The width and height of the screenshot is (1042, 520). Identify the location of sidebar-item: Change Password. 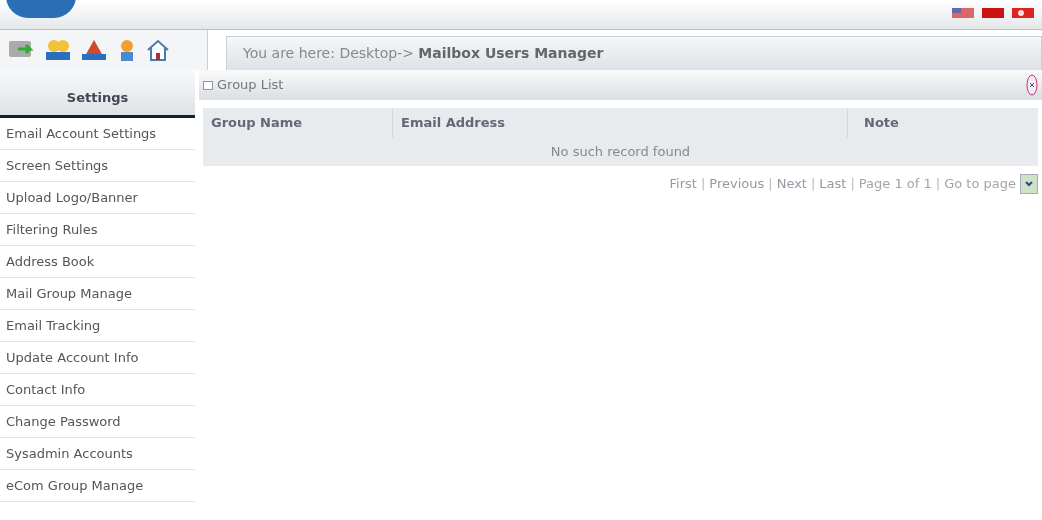
(97, 422).